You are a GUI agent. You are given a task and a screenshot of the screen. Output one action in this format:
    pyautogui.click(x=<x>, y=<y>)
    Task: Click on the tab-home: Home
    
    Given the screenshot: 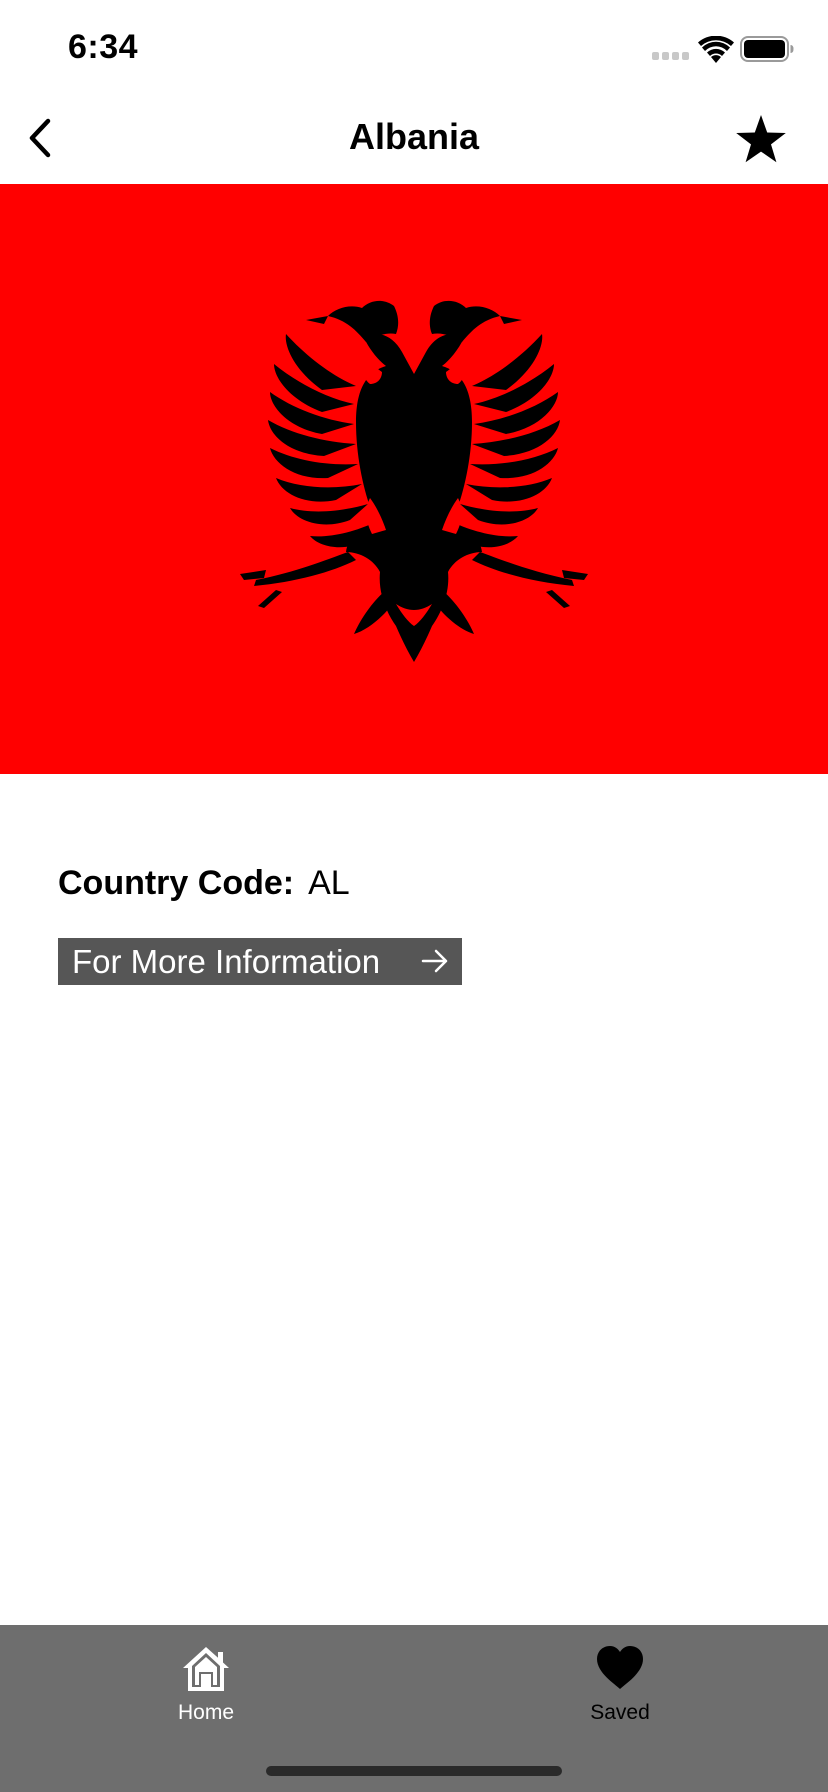 What is the action you would take?
    pyautogui.click(x=206, y=1688)
    